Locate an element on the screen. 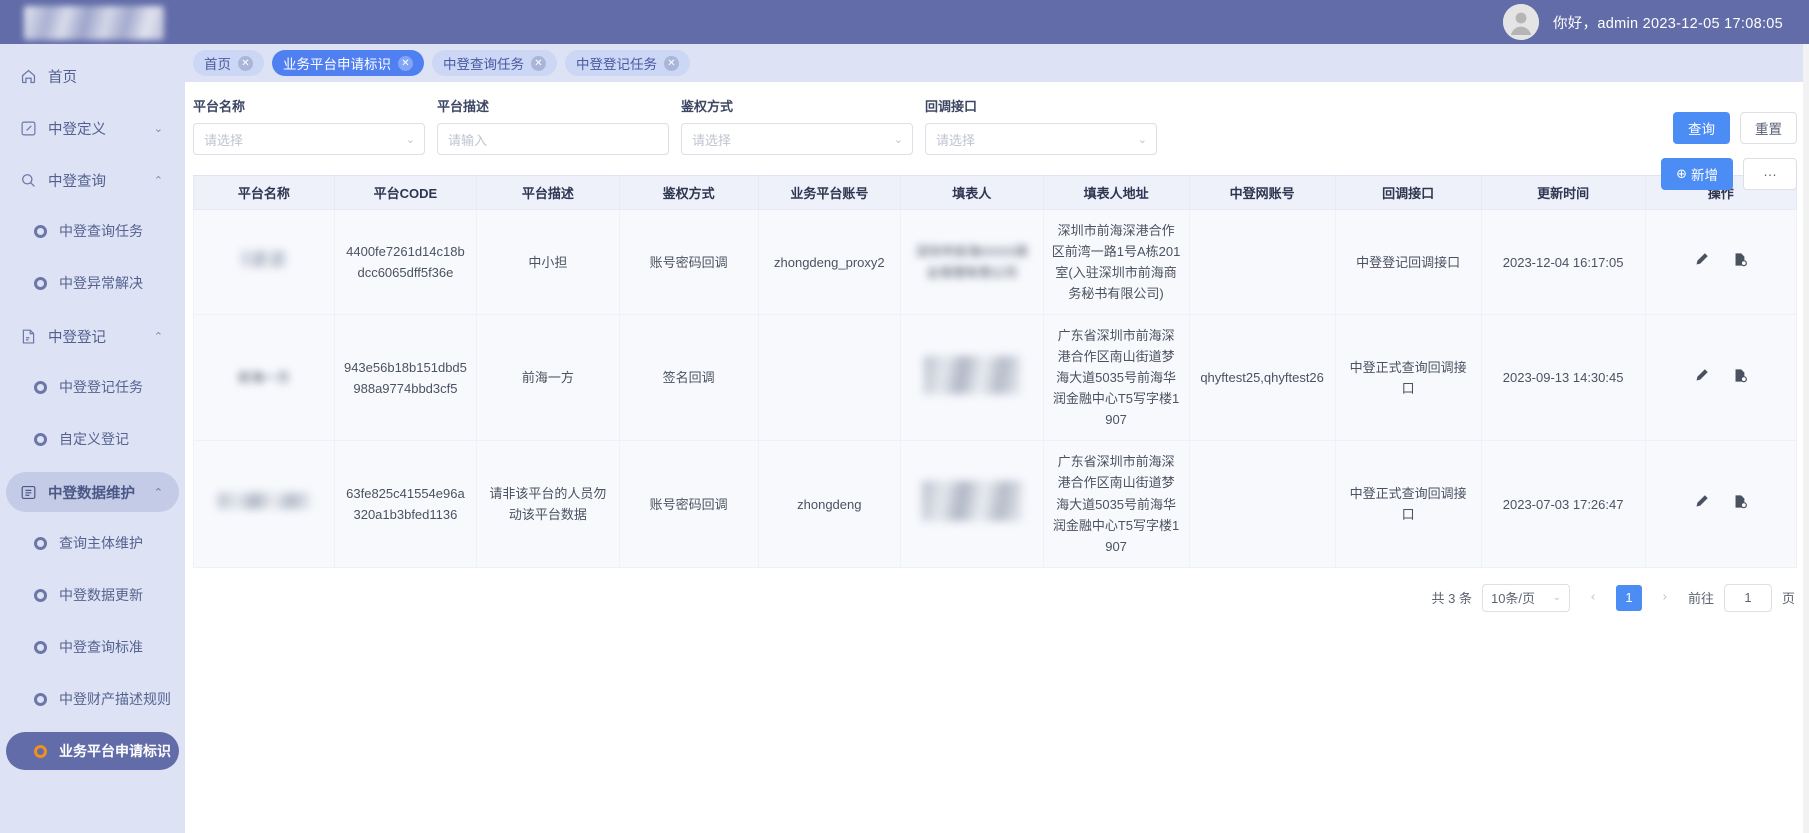 This screenshot has width=1809, height=833. sidebar-item-query-task: 中登查询任务 is located at coordinates (92, 231).